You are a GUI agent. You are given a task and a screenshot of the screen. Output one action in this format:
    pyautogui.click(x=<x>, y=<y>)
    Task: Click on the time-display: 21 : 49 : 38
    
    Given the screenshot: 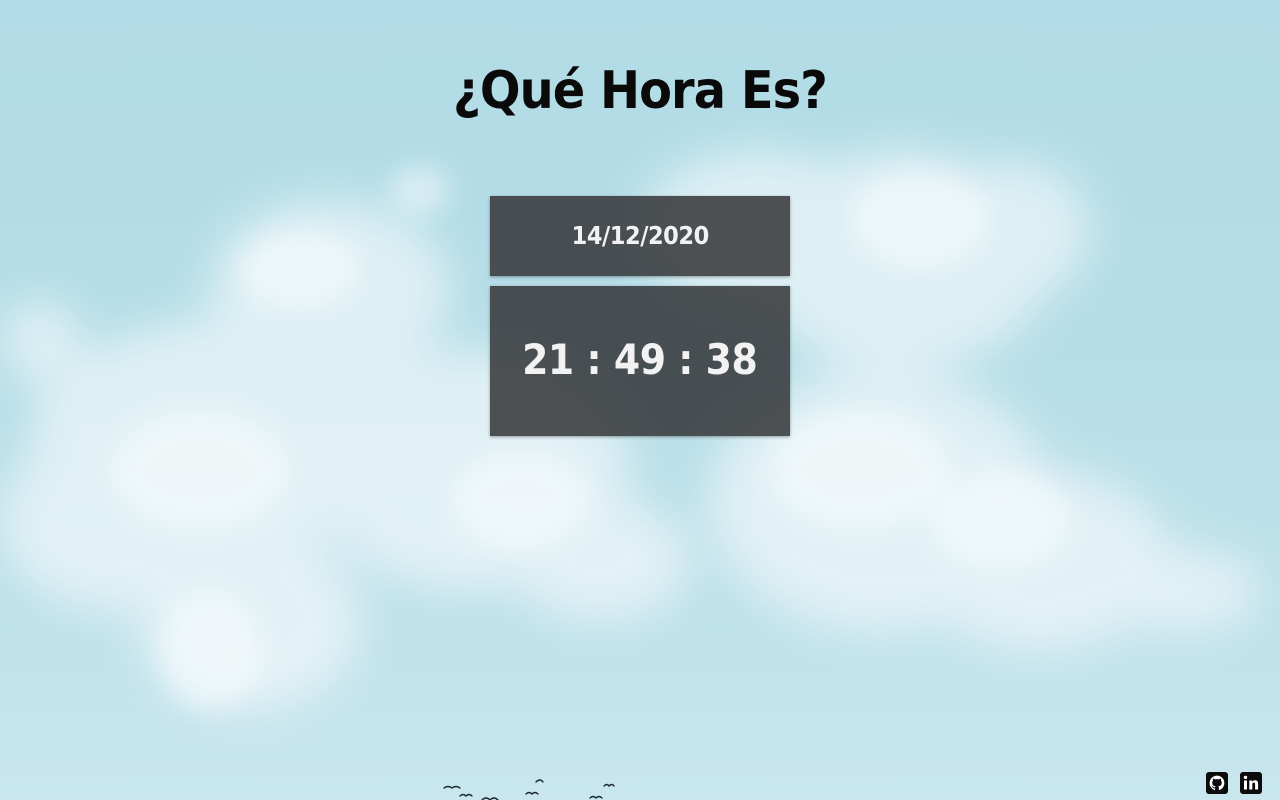 What is the action you would take?
    pyautogui.click(x=640, y=361)
    